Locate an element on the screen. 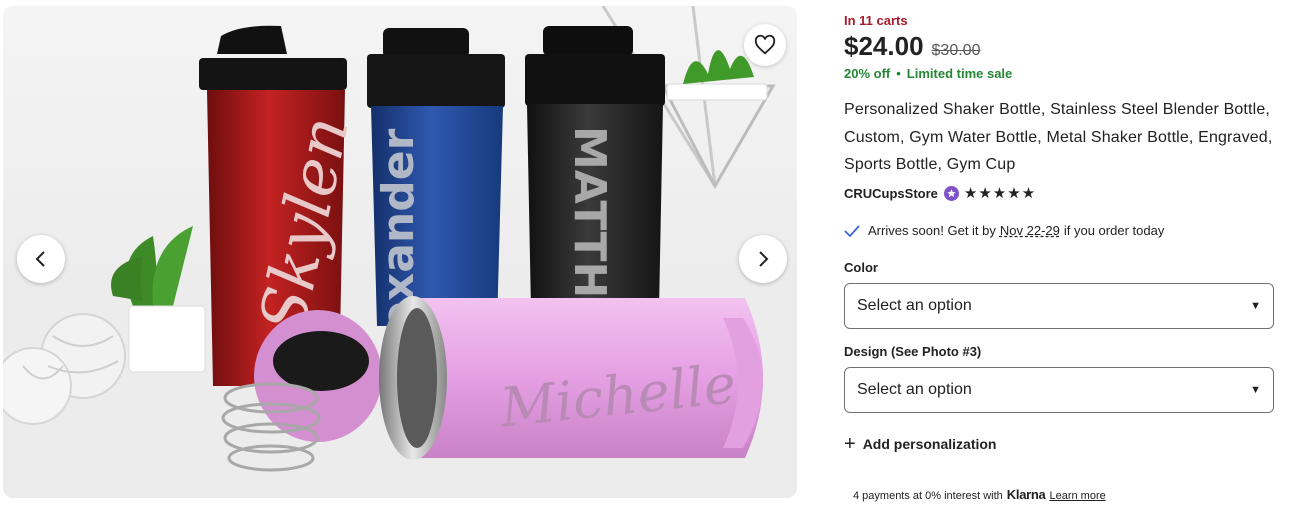 This screenshot has height=509, width=1305. discount-text: 20% off is located at coordinates (867, 73).